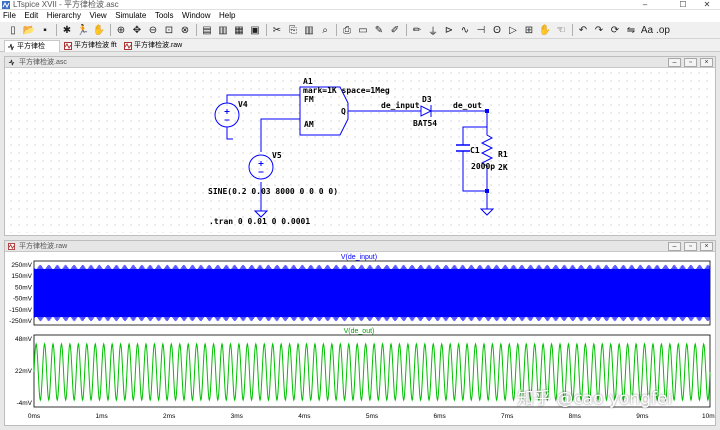  Describe the element at coordinates (196, 16) in the screenshot. I see `menu-window: Window` at that location.